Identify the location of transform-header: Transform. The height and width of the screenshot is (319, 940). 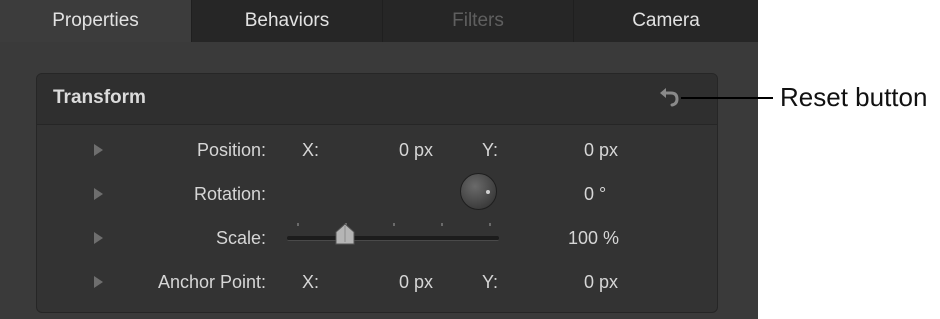
(377, 99).